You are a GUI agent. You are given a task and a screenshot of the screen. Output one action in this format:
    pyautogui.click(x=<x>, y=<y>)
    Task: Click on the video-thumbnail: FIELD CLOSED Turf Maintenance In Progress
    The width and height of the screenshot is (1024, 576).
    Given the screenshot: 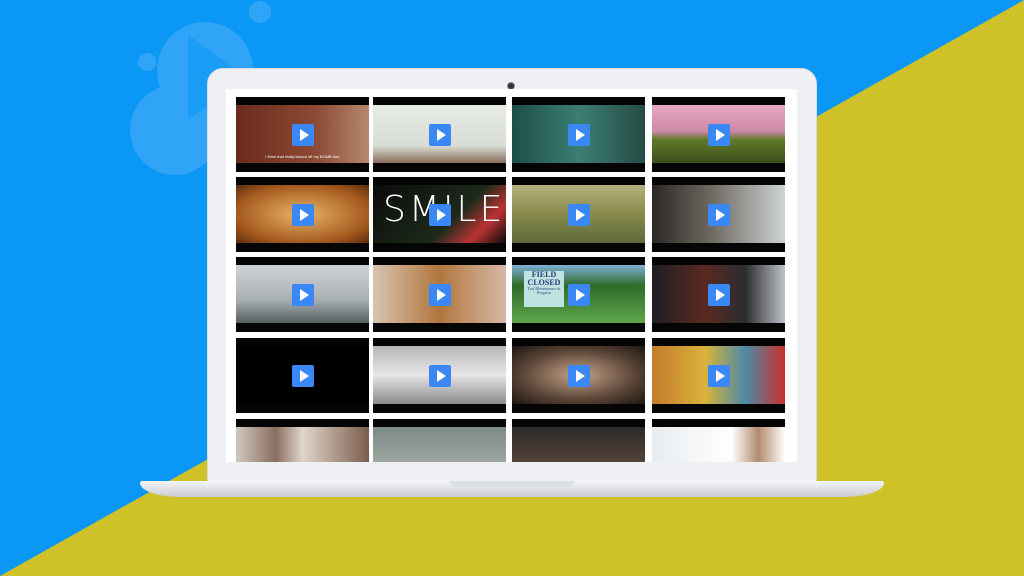 What is the action you would take?
    pyautogui.click(x=578, y=294)
    